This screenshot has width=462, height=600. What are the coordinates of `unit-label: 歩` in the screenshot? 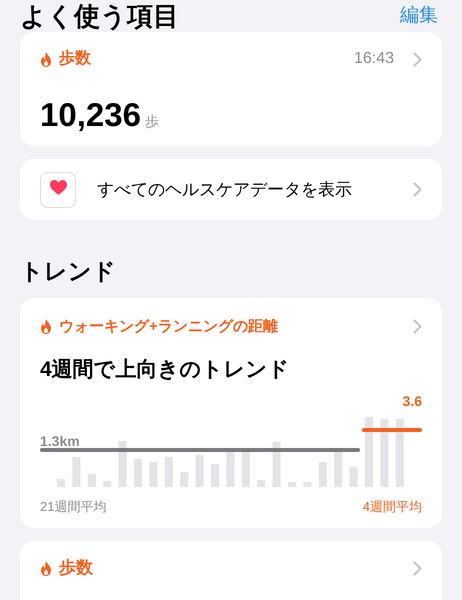 It's located at (151, 121).